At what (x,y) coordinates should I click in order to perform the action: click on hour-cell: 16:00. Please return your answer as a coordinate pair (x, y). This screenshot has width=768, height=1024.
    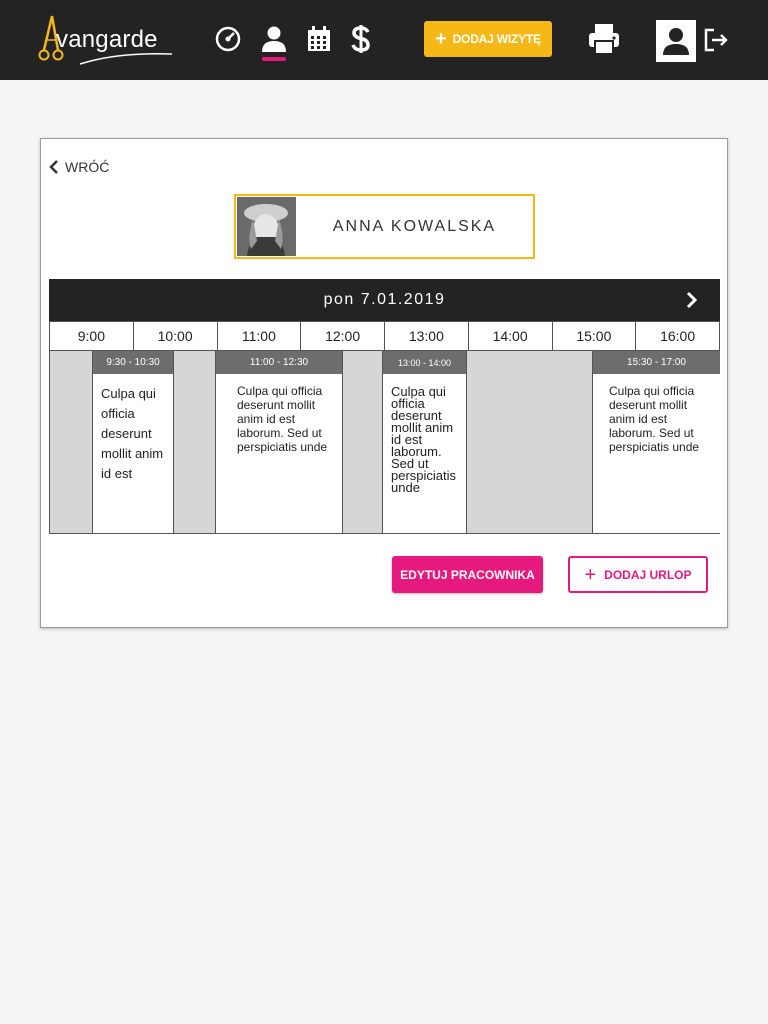
    Looking at the image, I should click on (678, 336).